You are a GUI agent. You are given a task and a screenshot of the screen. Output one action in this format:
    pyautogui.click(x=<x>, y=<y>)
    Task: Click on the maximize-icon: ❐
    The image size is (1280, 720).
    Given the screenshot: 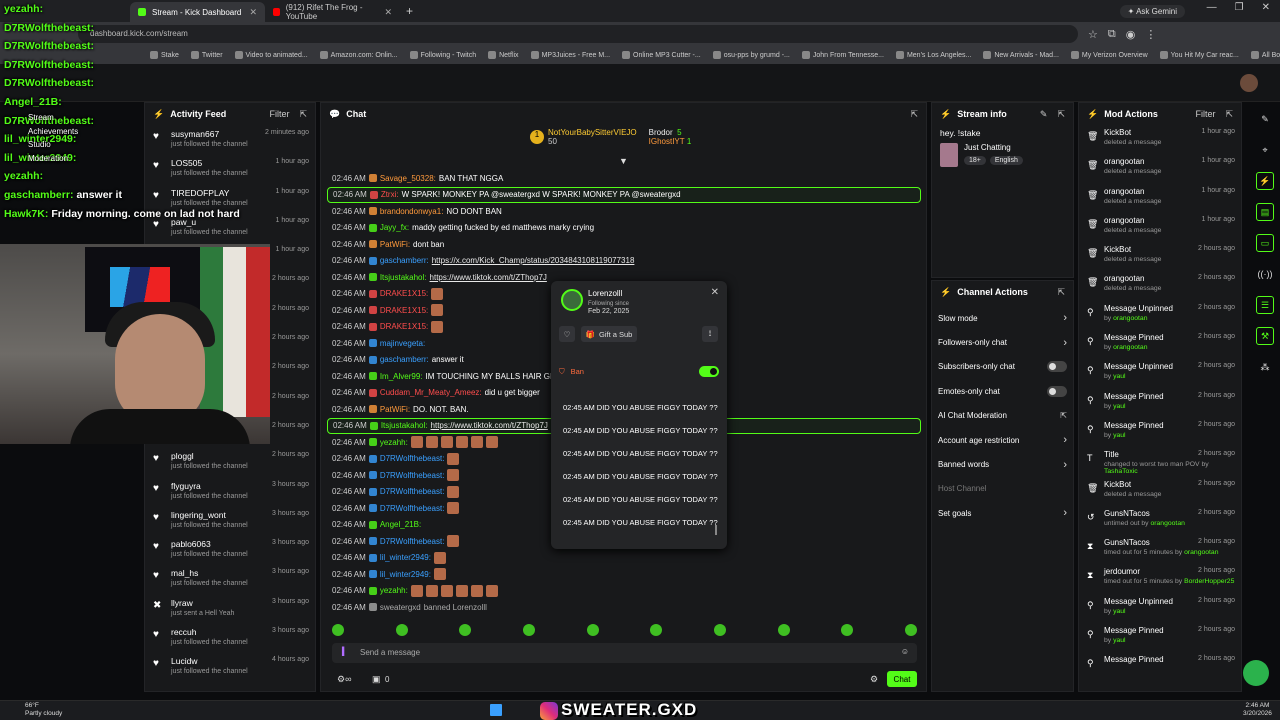 What is the action you would take?
    pyautogui.click(x=1239, y=7)
    